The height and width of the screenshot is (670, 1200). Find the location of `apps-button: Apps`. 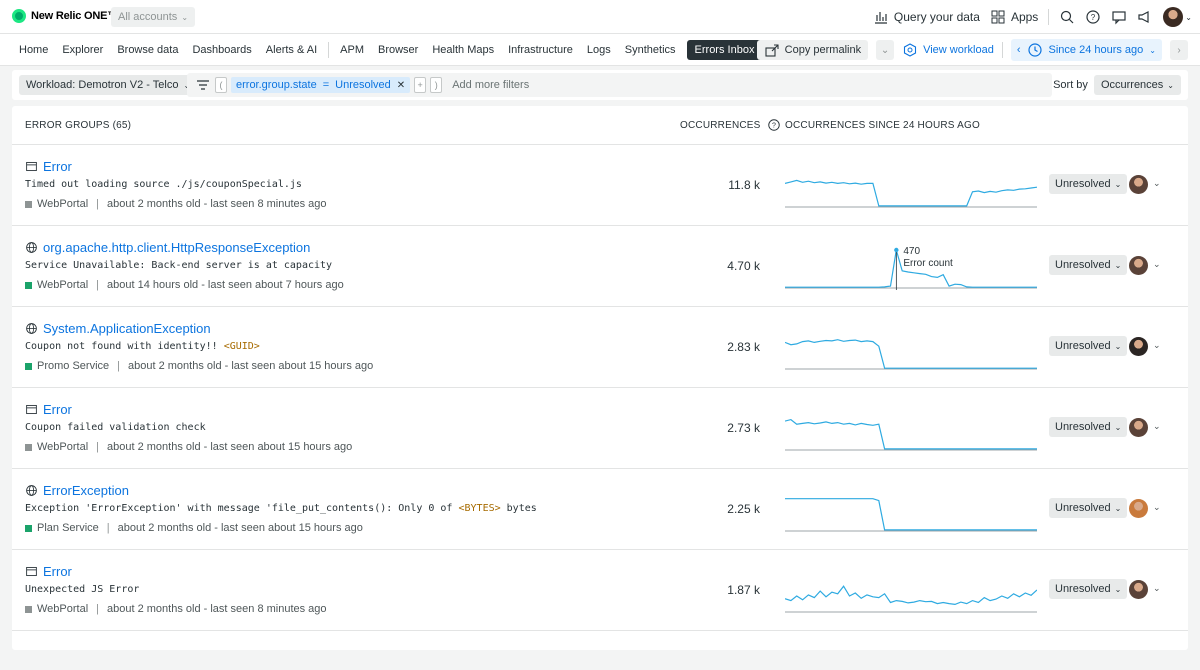

apps-button: Apps is located at coordinates (1014, 17).